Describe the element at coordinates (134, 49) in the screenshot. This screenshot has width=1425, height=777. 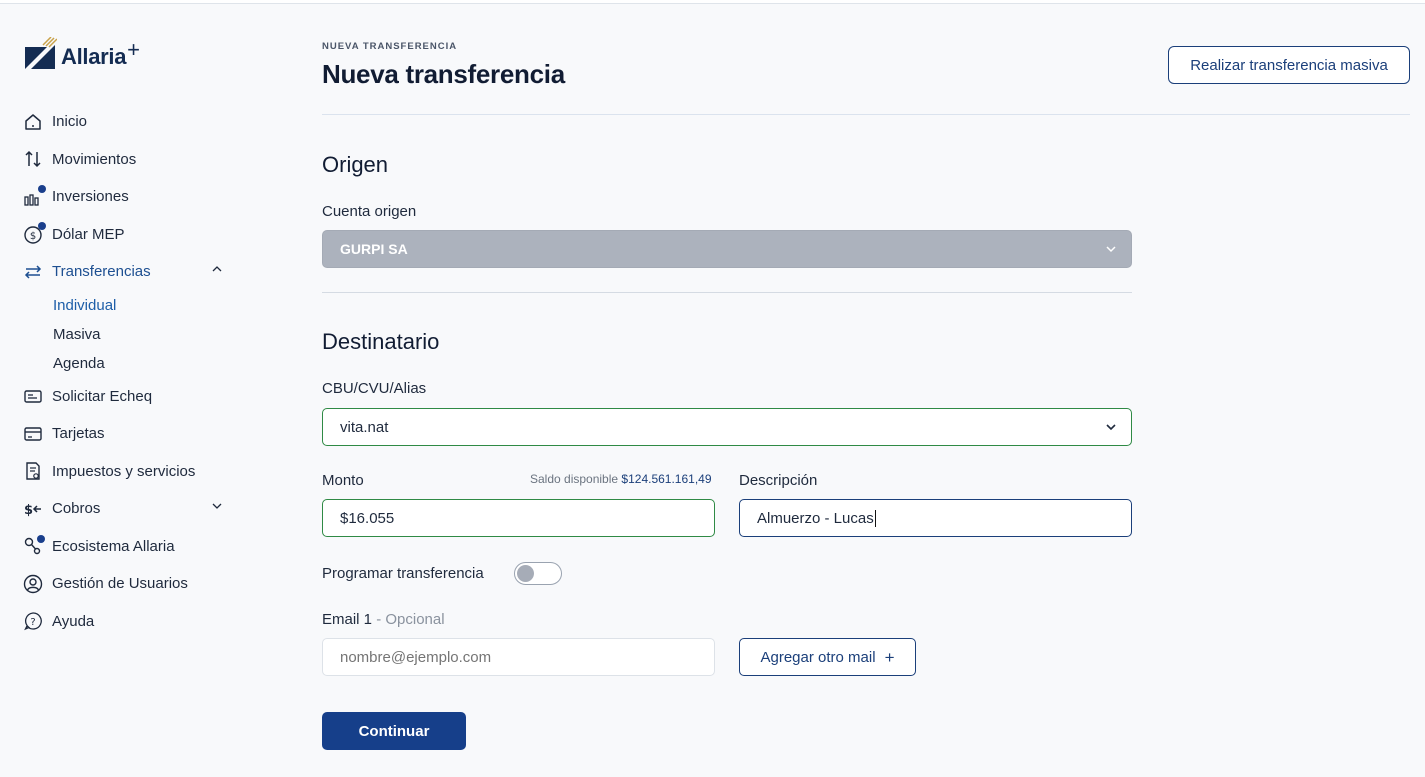
I see `brand-plus: +` at that location.